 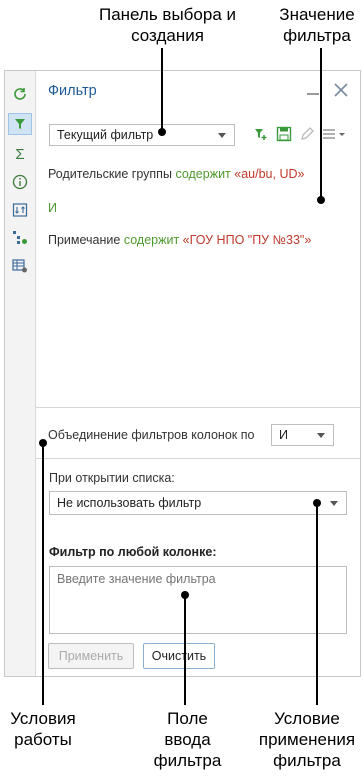 What do you see at coordinates (110, 174) in the screenshot?
I see `condition-field: Родительские группы` at bounding box center [110, 174].